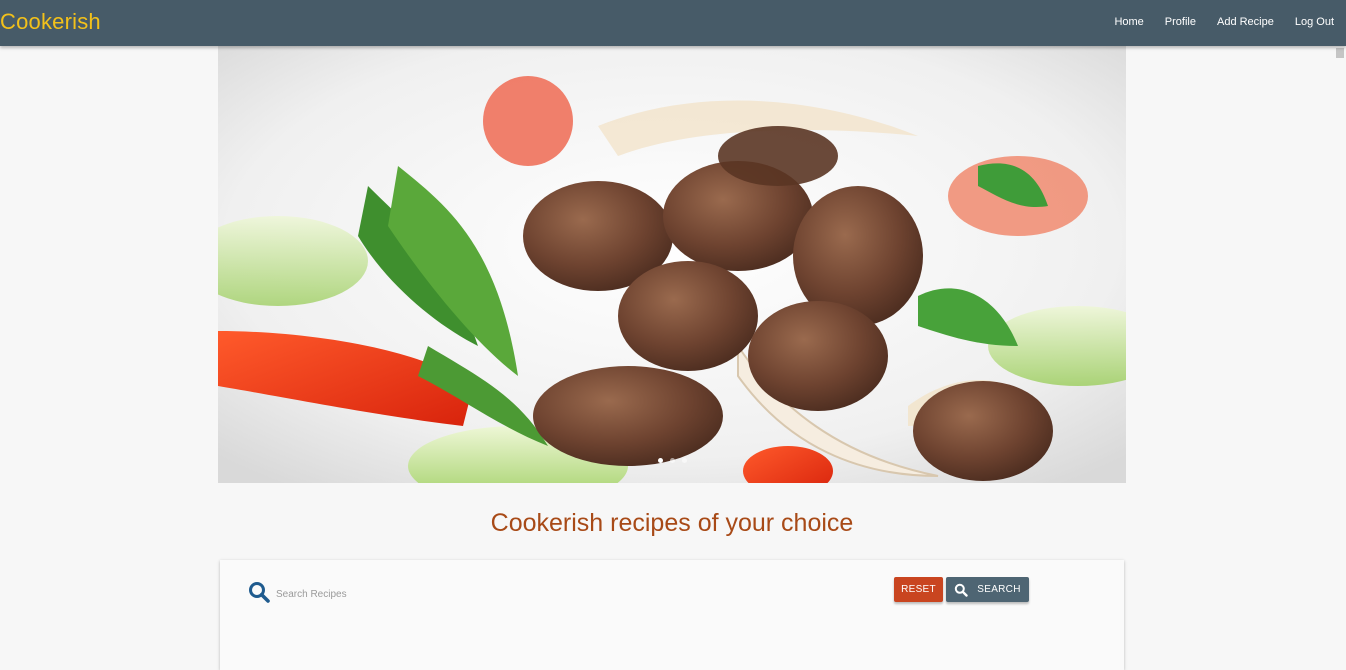 This screenshot has height=670, width=1346. I want to click on search-button: SEARCH, so click(987, 589).